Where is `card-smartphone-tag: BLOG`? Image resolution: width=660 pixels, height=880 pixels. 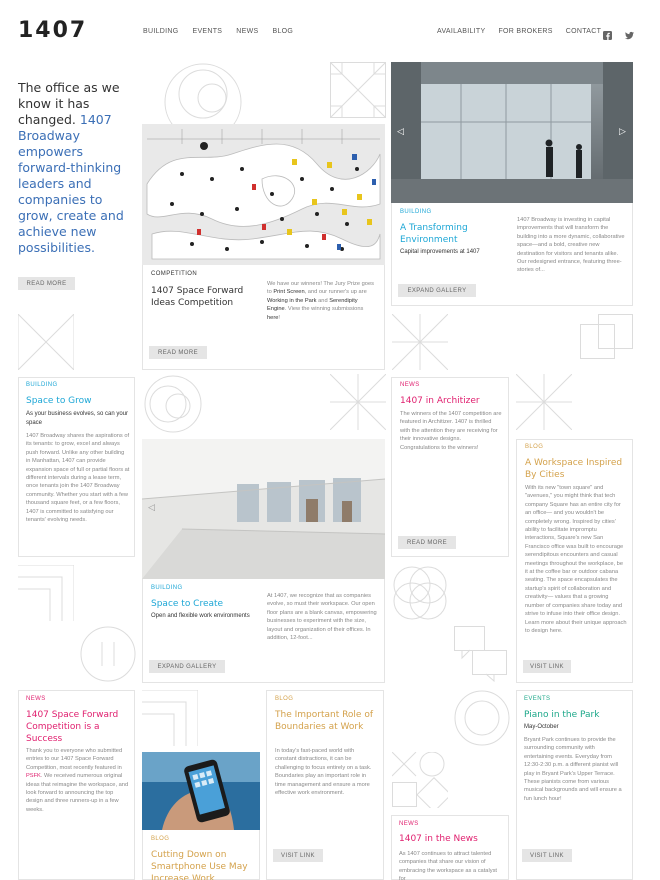
card-smartphone-tag: BLOG is located at coordinates (160, 839).